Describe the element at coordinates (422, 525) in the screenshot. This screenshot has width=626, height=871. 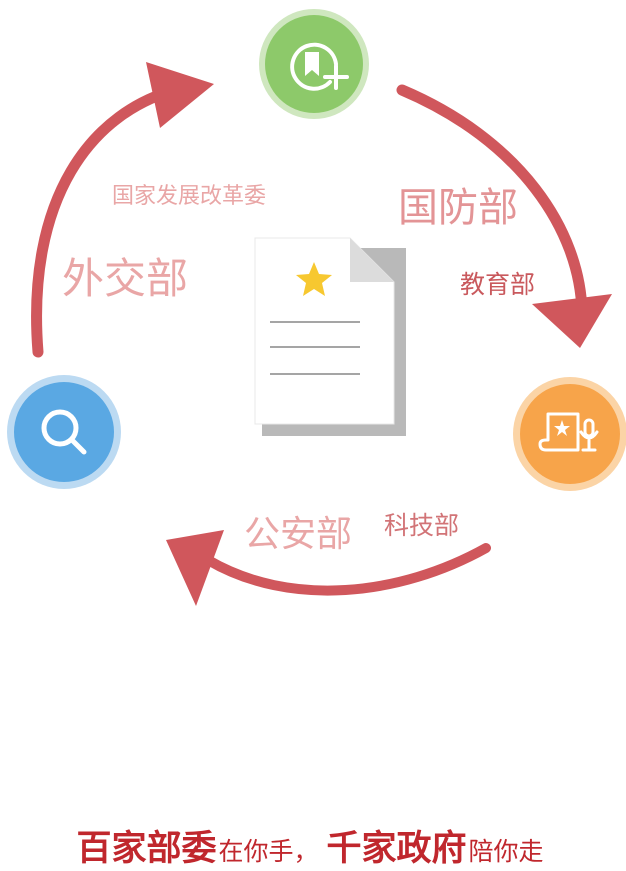
I see `label-keji: 科技部` at that location.